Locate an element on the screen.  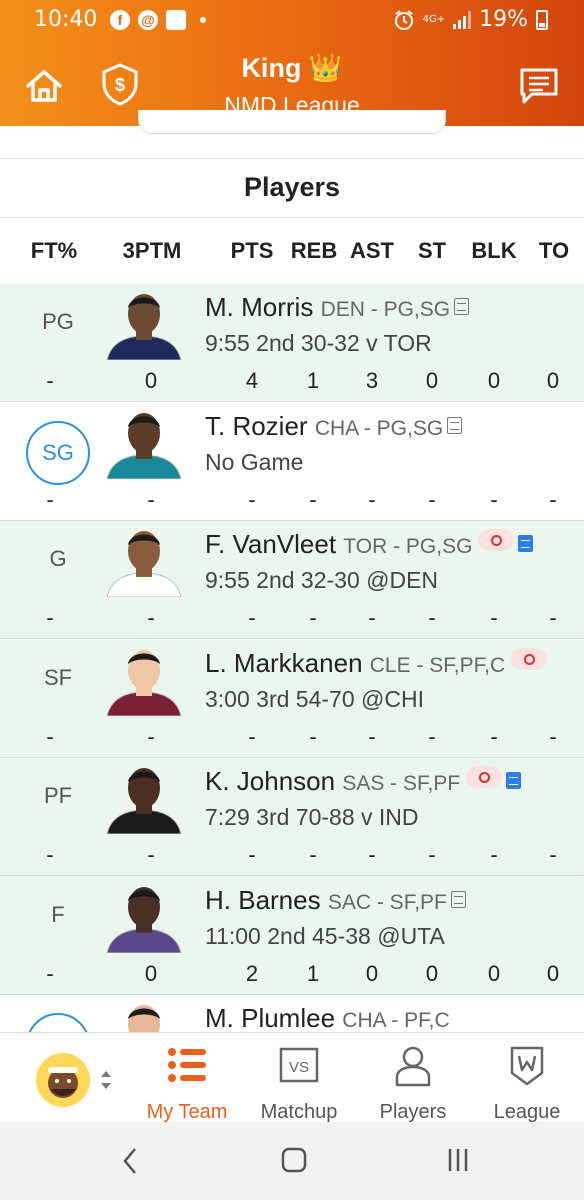
player-name-line: M. Morris DEN - PG,SG is located at coordinates (337, 307).